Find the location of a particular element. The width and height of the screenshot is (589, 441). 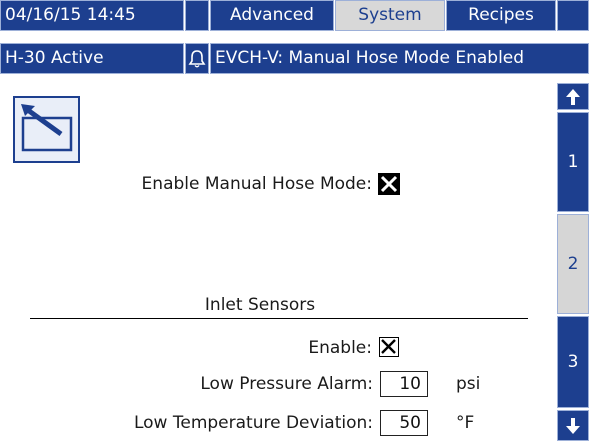

exit-screen-button is located at coordinates (46, 129).